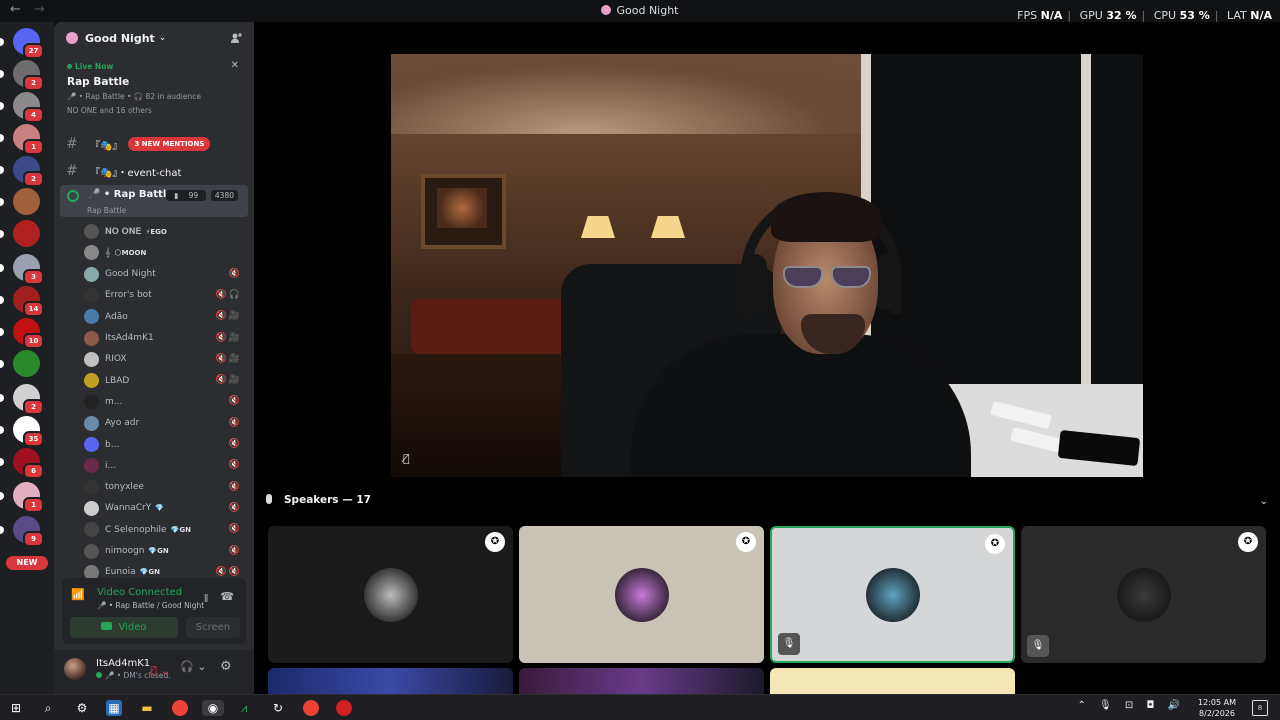  Describe the element at coordinates (169, 144) in the screenshot. I see `mentions-badge: 3 NEW MENTIONS` at that location.